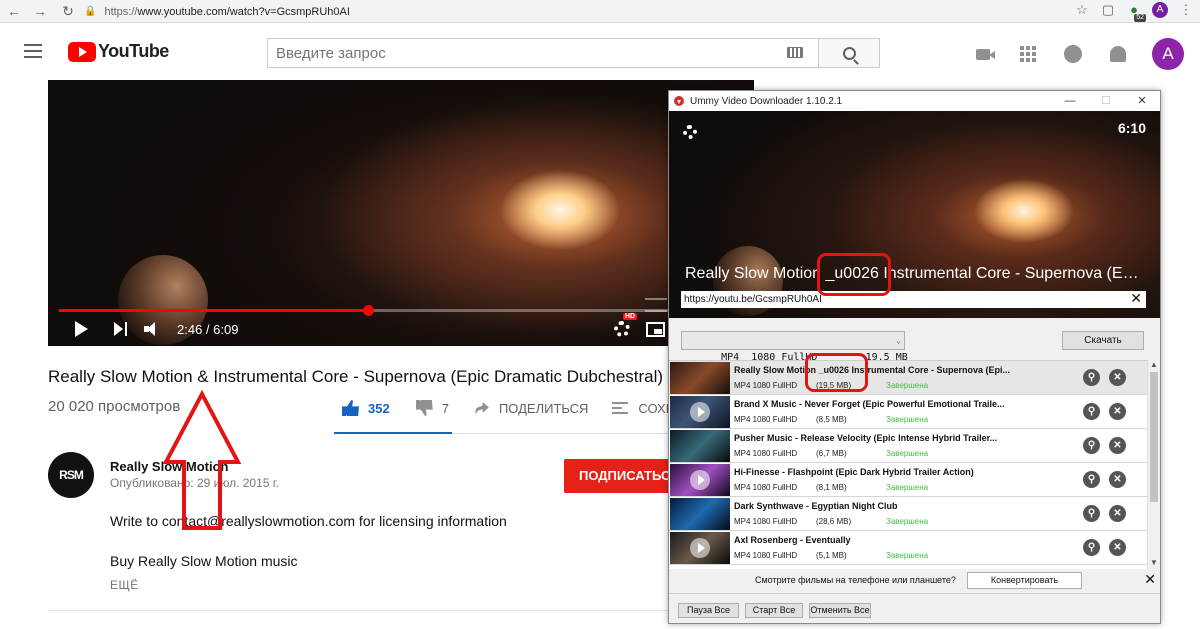  I want to click on lock-icon: 🔒, so click(90, 11).